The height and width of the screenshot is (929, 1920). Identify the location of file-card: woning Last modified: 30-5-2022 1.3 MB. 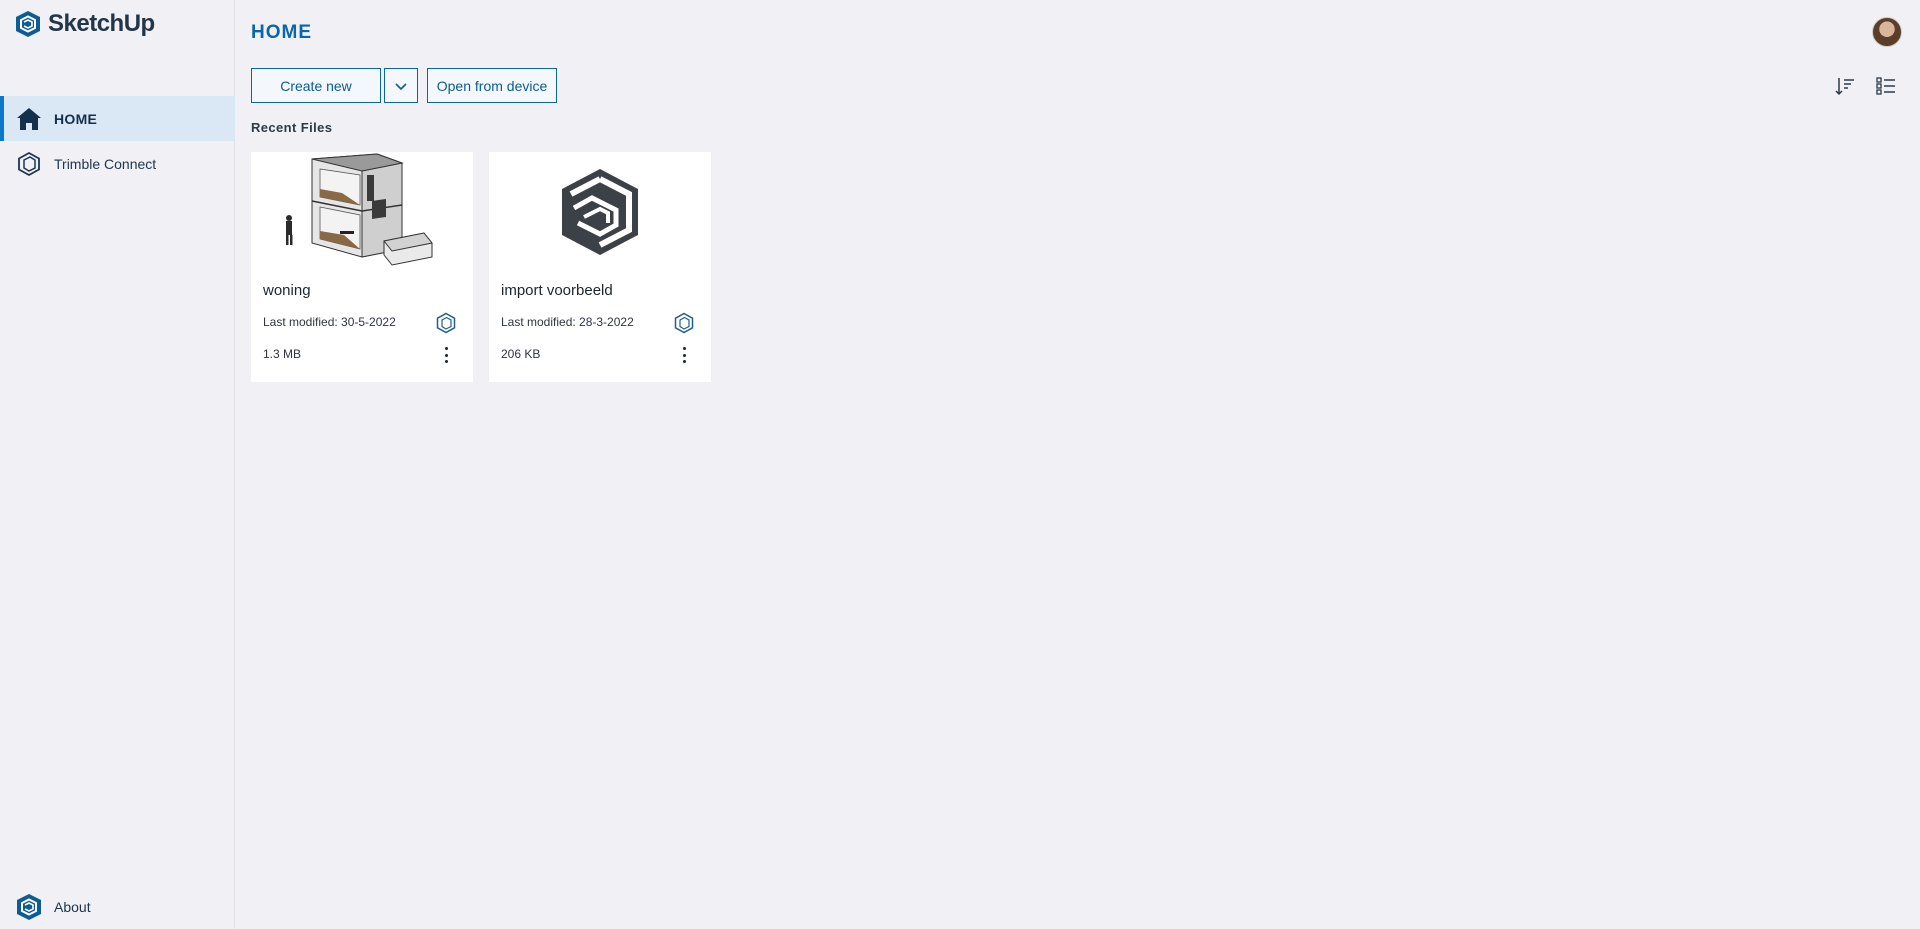
(362, 267).